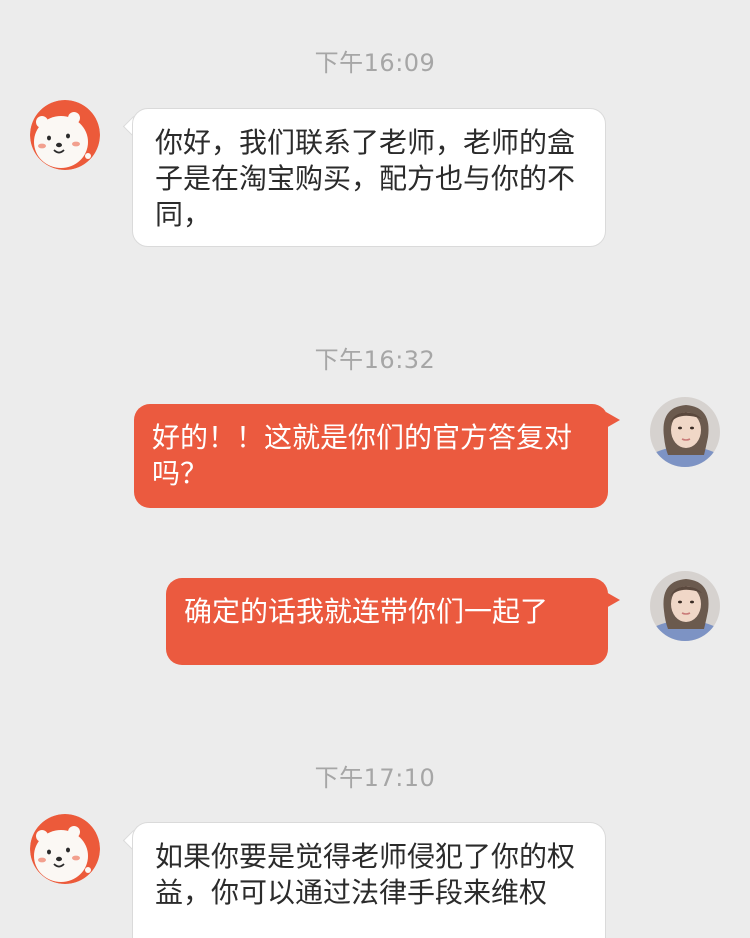 This screenshot has width=750, height=938. I want to click on timestamp: 下午16:09, so click(375, 63).